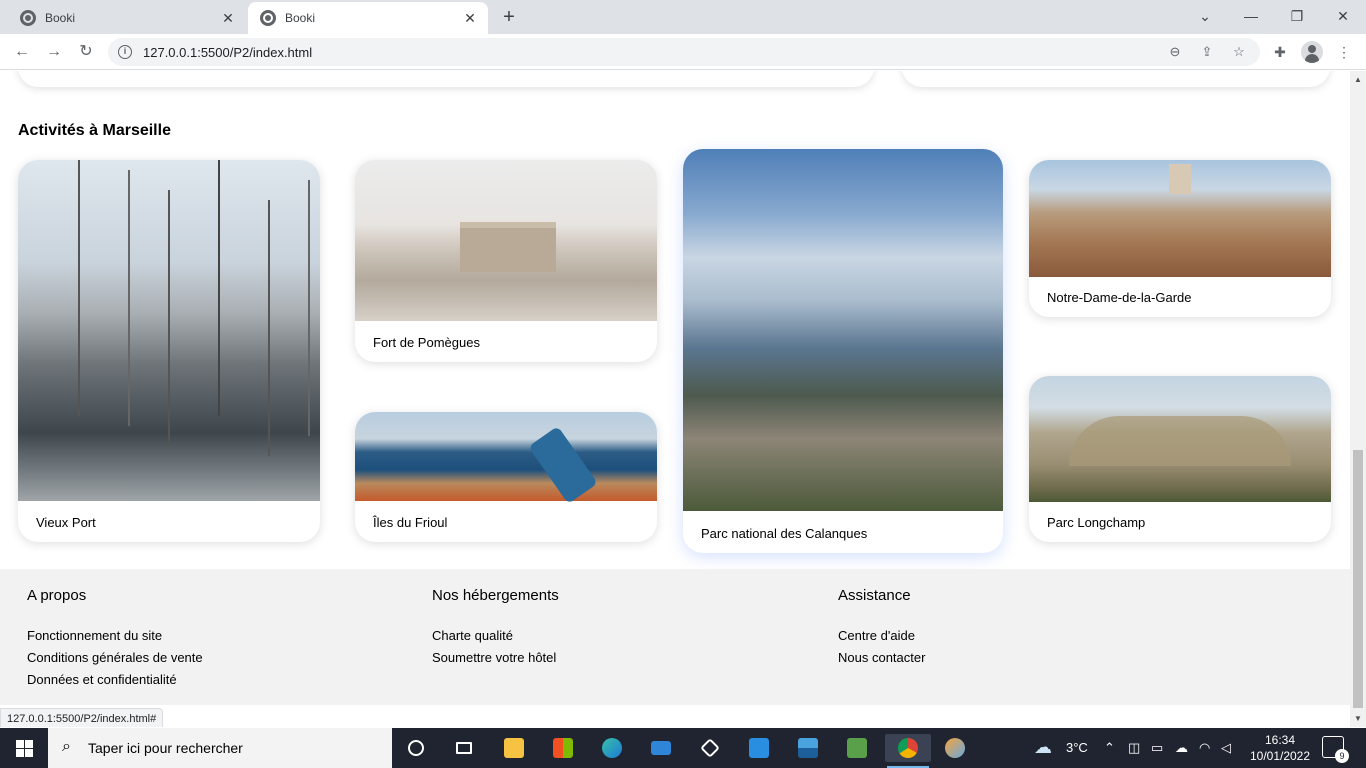 Image resolution: width=1366 pixels, height=768 pixels. I want to click on notification-center-icon: 9, so click(1335, 749).